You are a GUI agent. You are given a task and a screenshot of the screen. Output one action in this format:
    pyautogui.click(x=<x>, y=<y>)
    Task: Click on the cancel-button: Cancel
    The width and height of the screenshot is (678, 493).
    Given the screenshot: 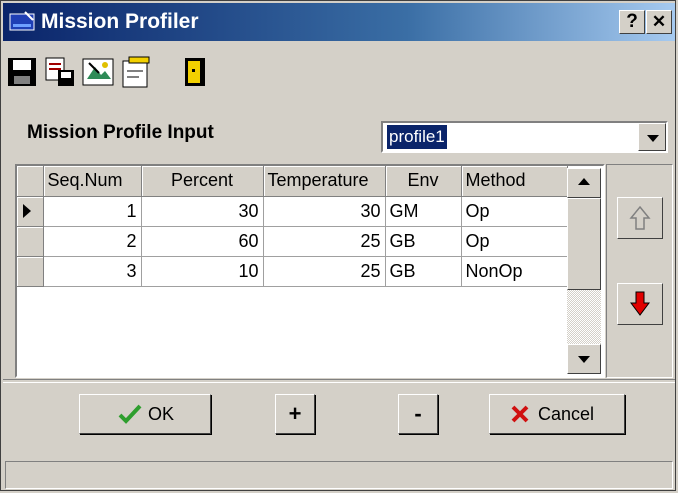 What is the action you would take?
    pyautogui.click(x=557, y=414)
    